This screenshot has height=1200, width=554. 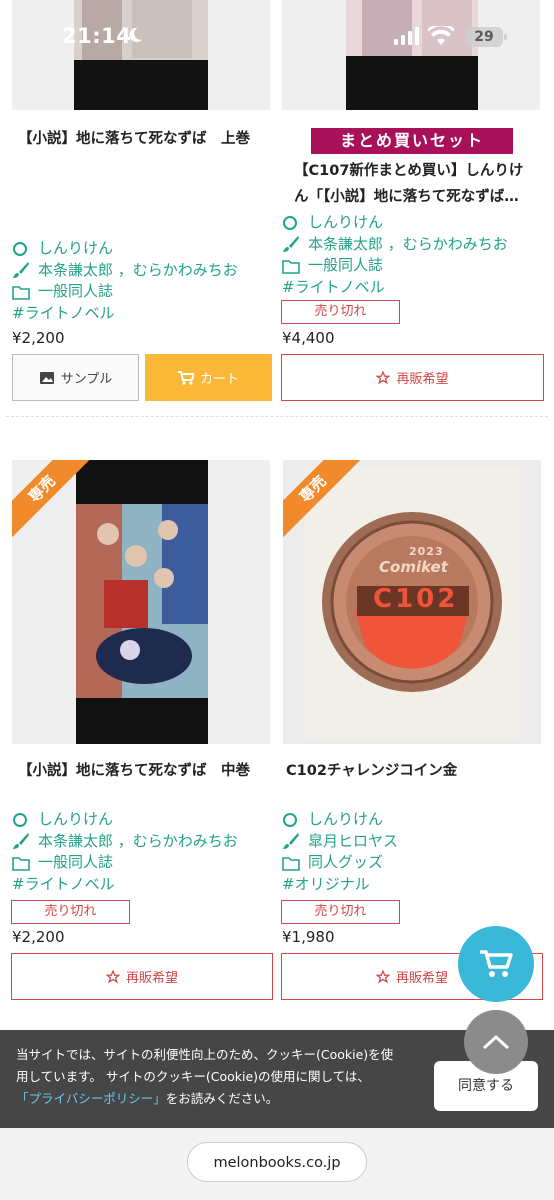 I want to click on sample-button: サンプル, so click(x=75, y=377).